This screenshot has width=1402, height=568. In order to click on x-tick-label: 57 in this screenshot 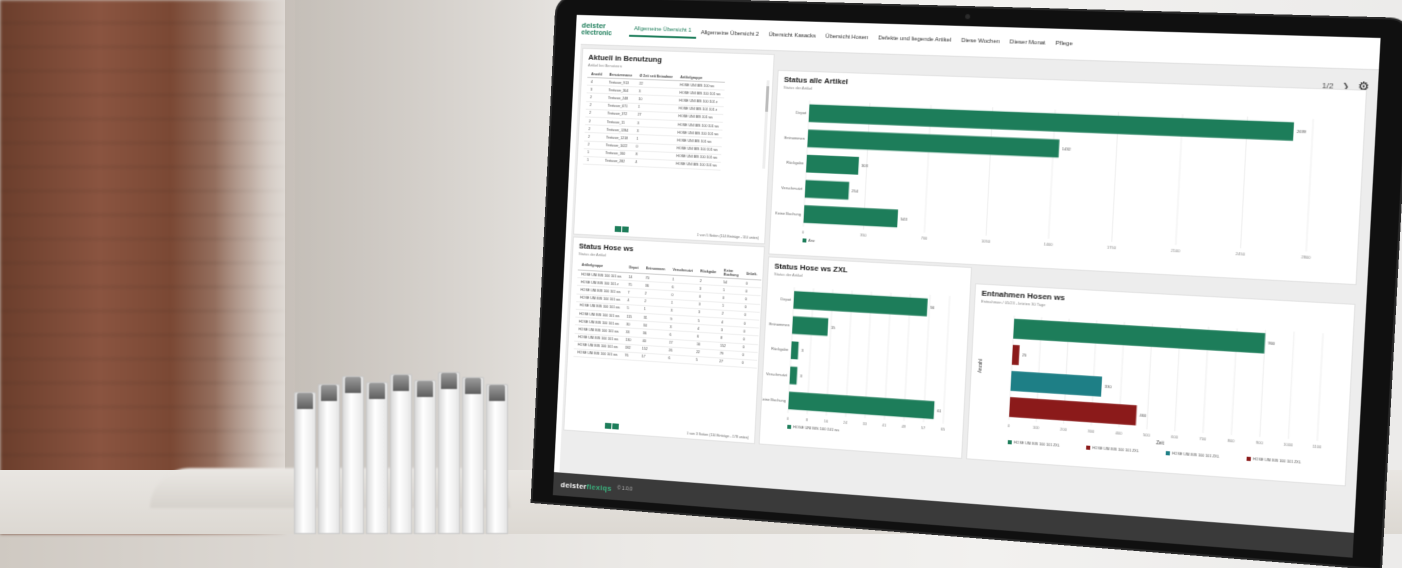, I will do `click(923, 427)`.